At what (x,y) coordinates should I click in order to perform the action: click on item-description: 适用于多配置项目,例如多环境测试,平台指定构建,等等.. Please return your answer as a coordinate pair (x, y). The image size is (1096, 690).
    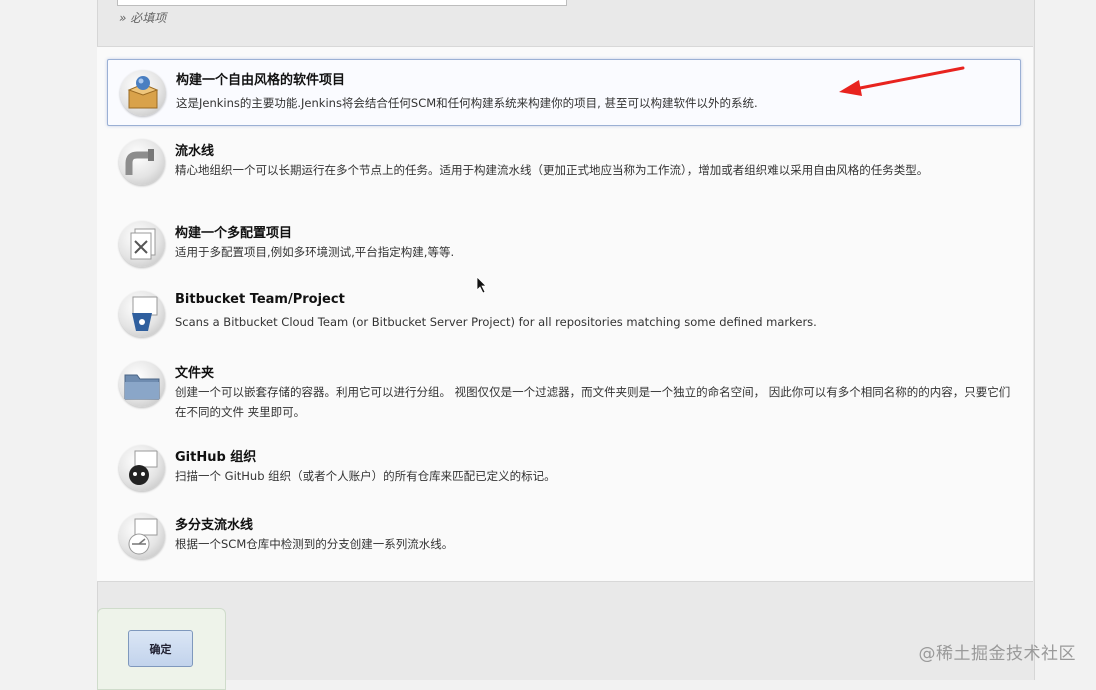
    Looking at the image, I should click on (315, 252).